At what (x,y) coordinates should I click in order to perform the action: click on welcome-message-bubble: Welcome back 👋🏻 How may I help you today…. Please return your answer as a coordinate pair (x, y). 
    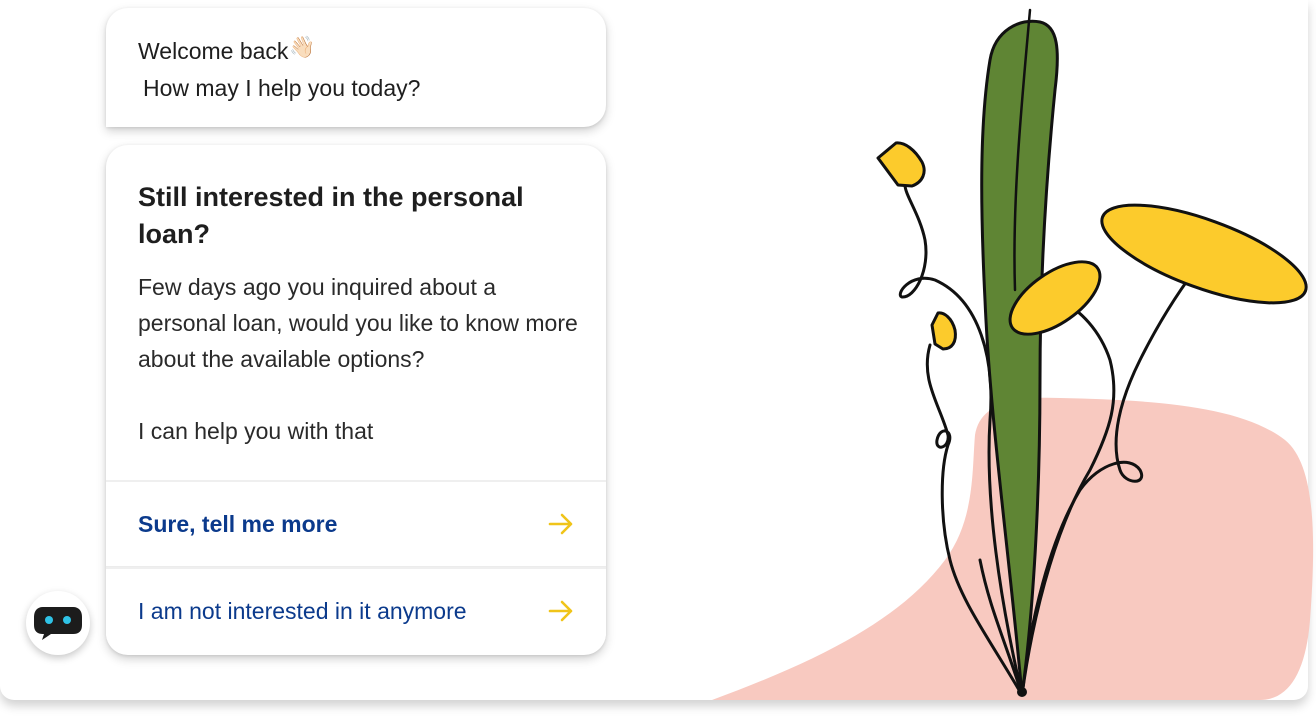
    Looking at the image, I should click on (356, 67).